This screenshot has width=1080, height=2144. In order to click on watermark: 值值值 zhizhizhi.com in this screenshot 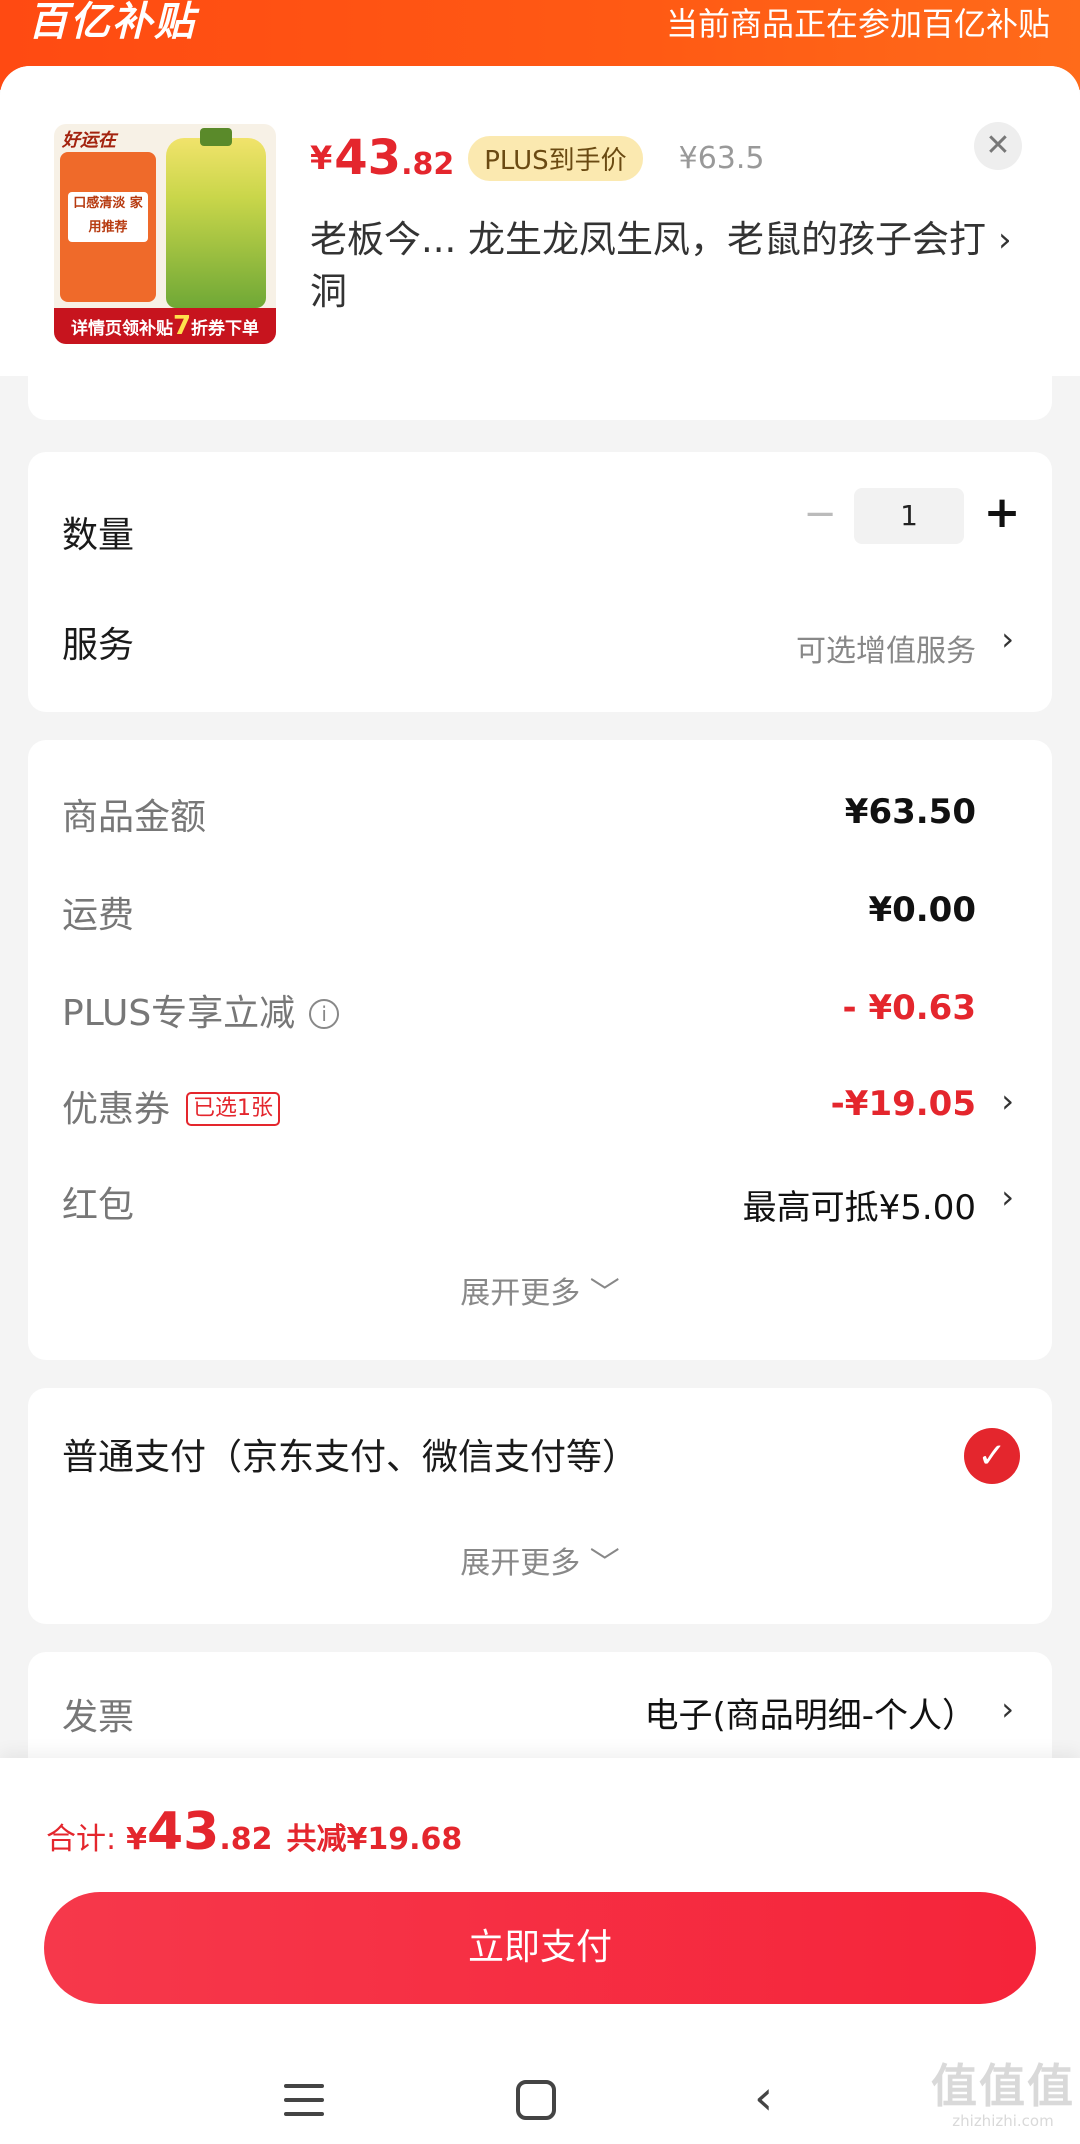, I will do `click(1003, 2094)`.